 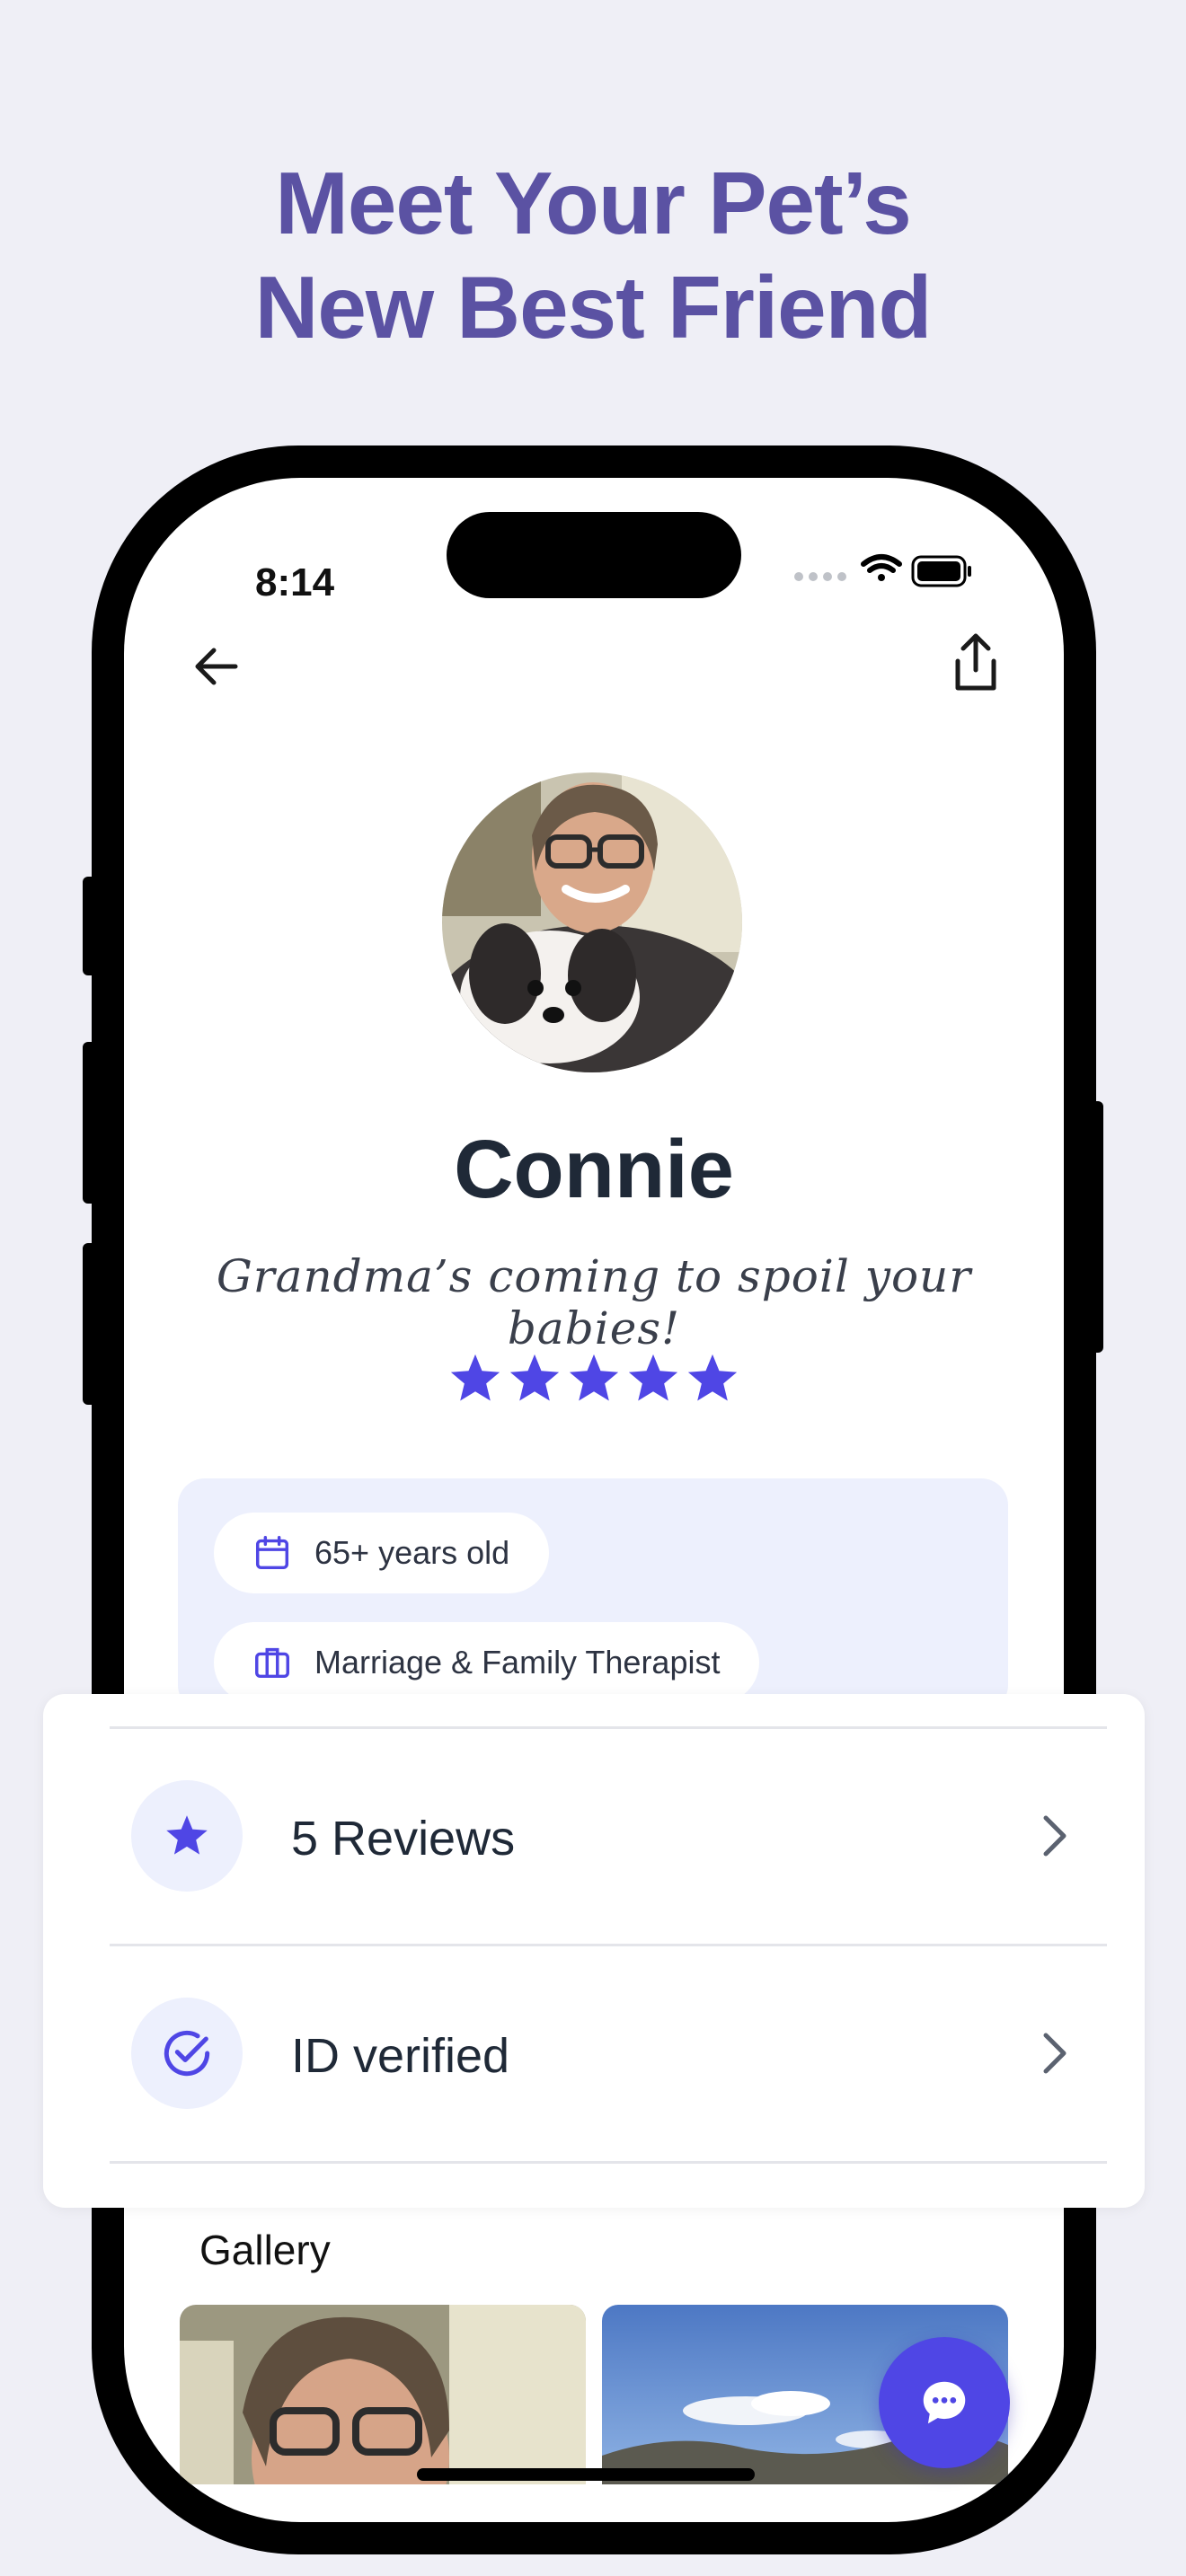 I want to click on detail-chip-age: 65+ years old, so click(x=382, y=1553).